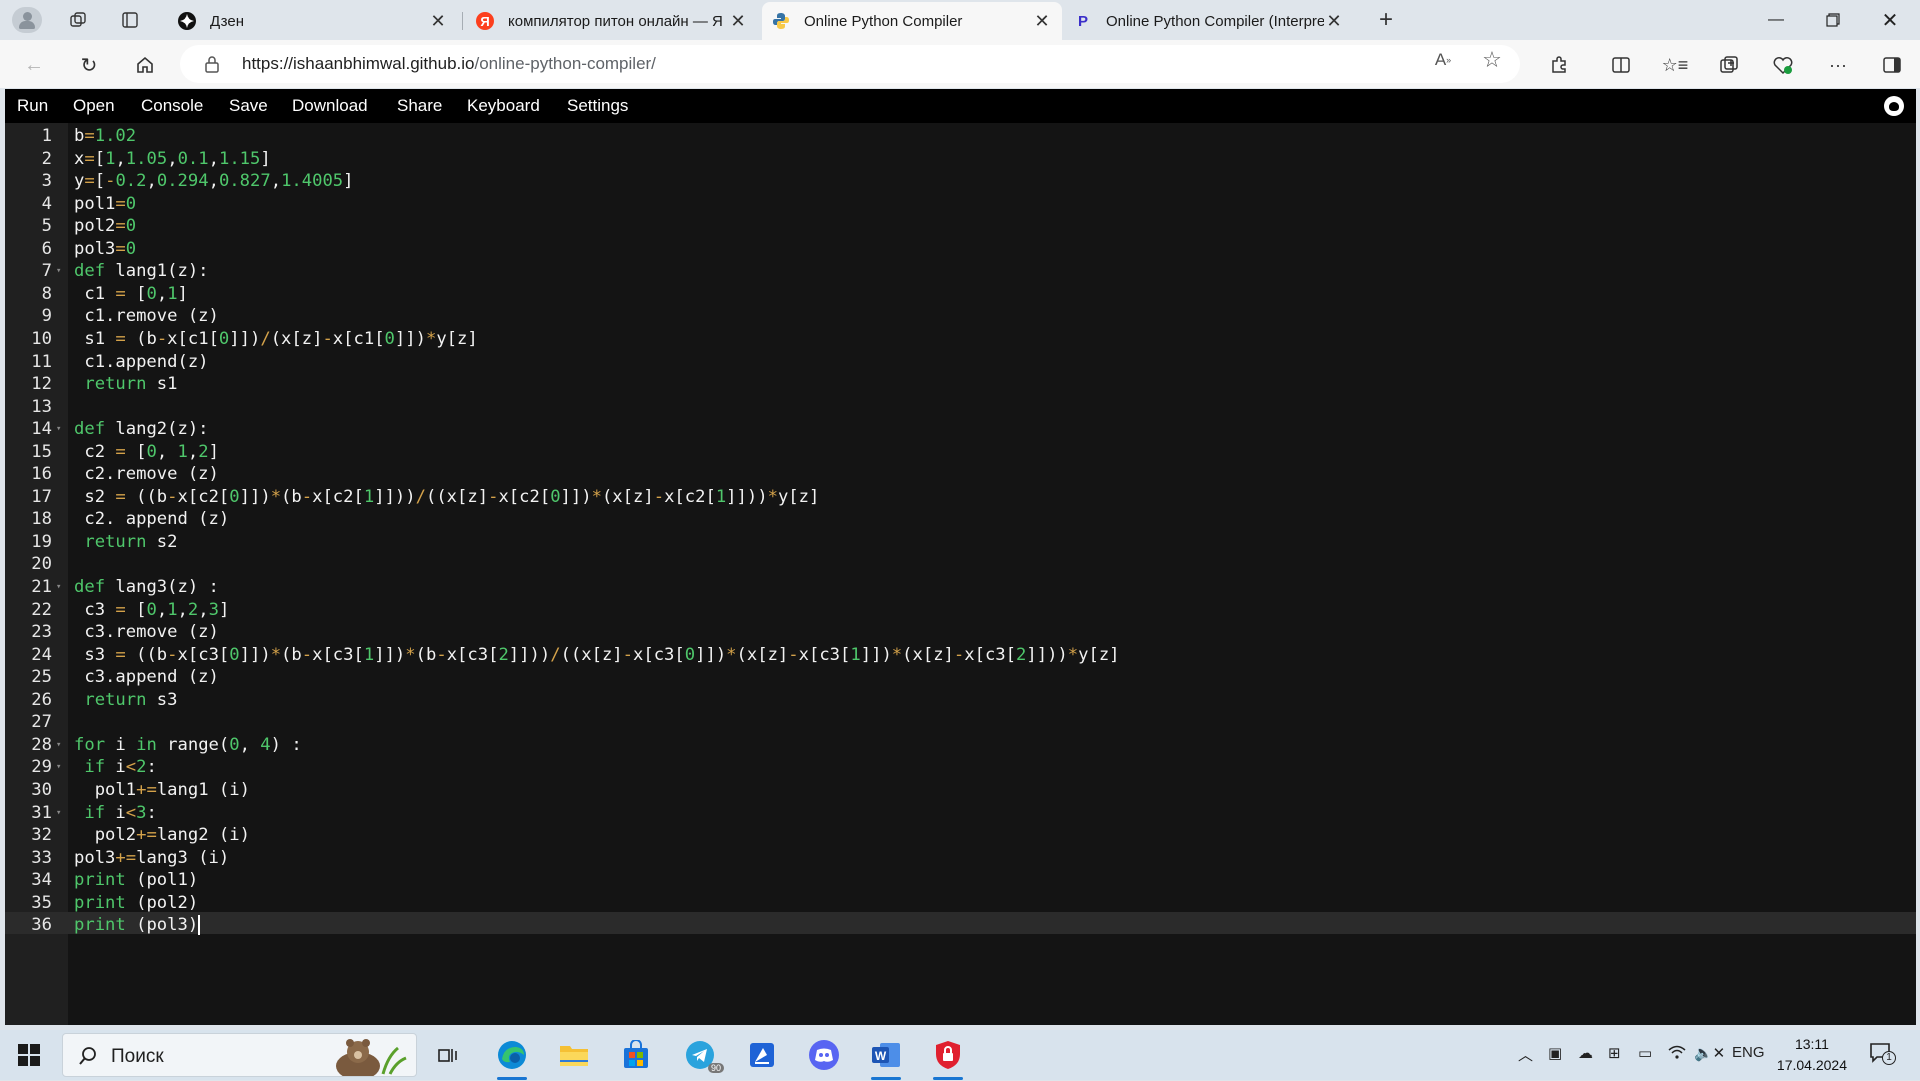 The width and height of the screenshot is (1920, 1081). Describe the element at coordinates (78, 20) in the screenshot. I see `workspaces-icon` at that location.